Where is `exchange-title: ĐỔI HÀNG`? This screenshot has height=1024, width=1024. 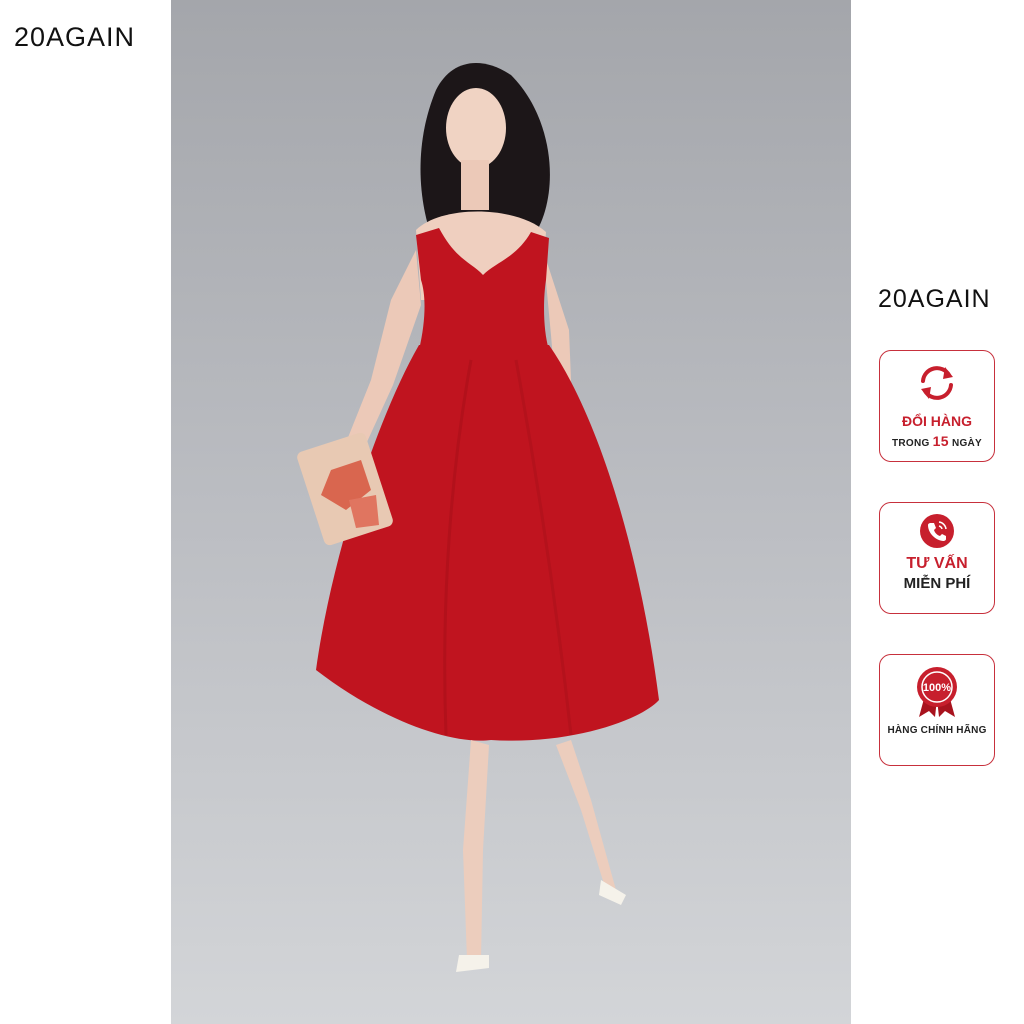
exchange-title: ĐỔI HÀNG is located at coordinates (937, 421).